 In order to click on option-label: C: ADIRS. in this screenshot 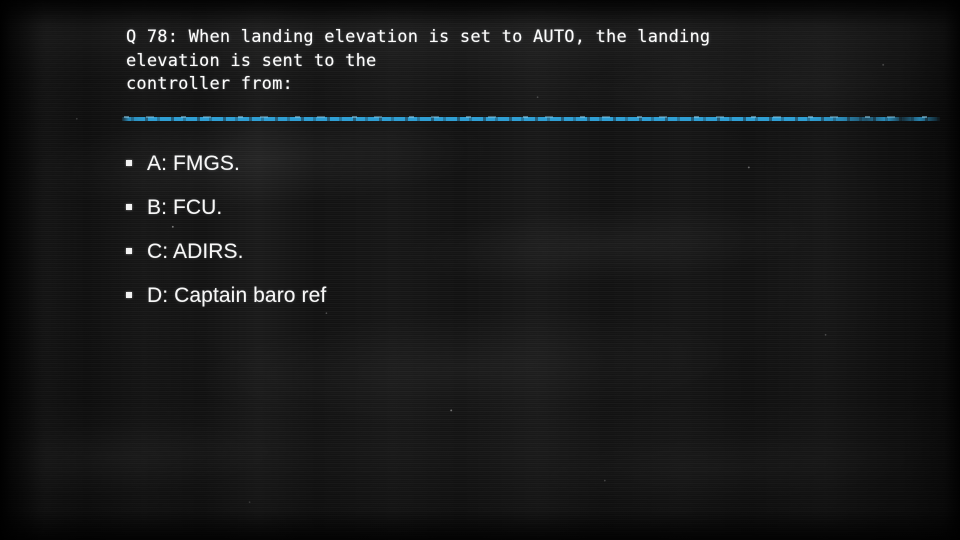, I will do `click(195, 251)`.